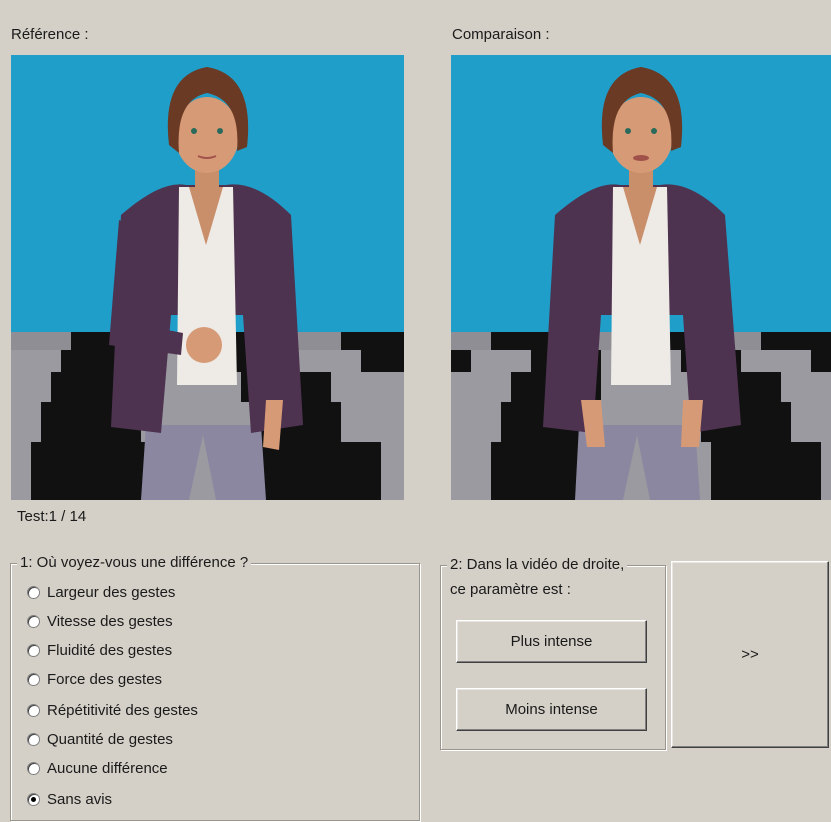  I want to click on option-vitesse: Vitesse des gestes, so click(100, 621).